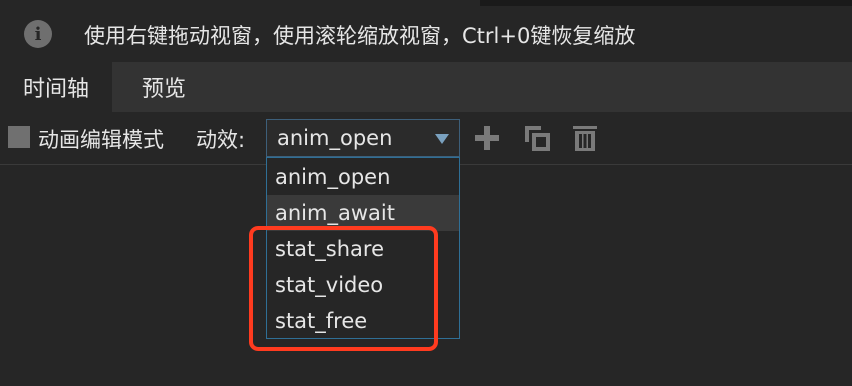 This screenshot has width=852, height=386. I want to click on effect-select-value: anim_open, so click(335, 138).